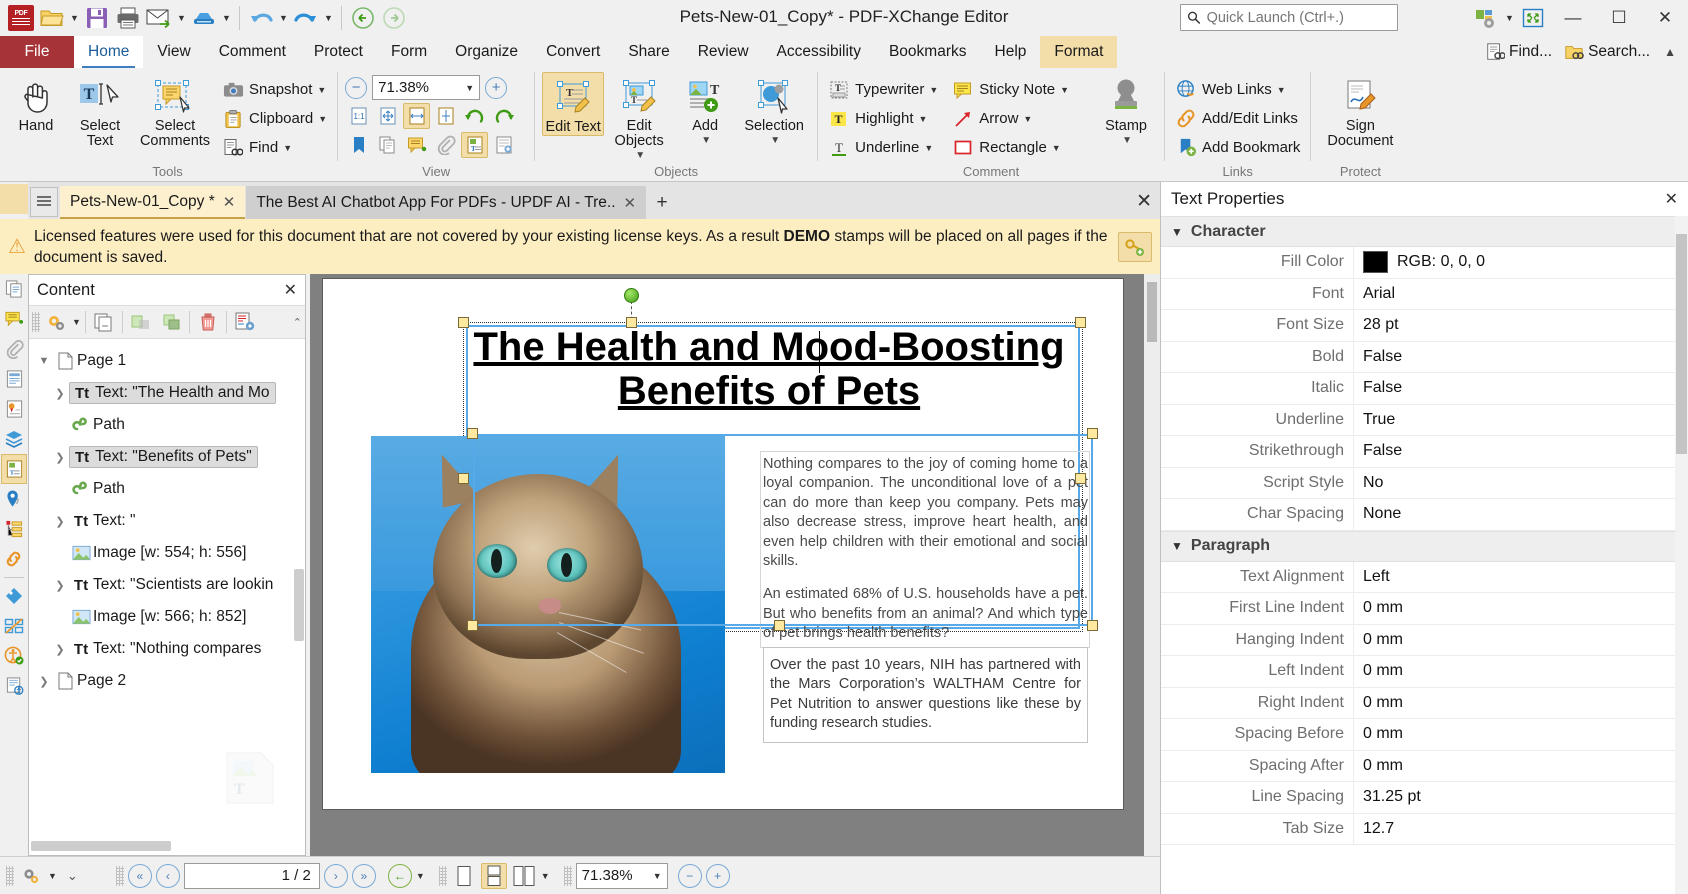 The image size is (1688, 894). Describe the element at coordinates (252, 52) in the screenshot. I see `menu-tab-comment: Comment` at that location.